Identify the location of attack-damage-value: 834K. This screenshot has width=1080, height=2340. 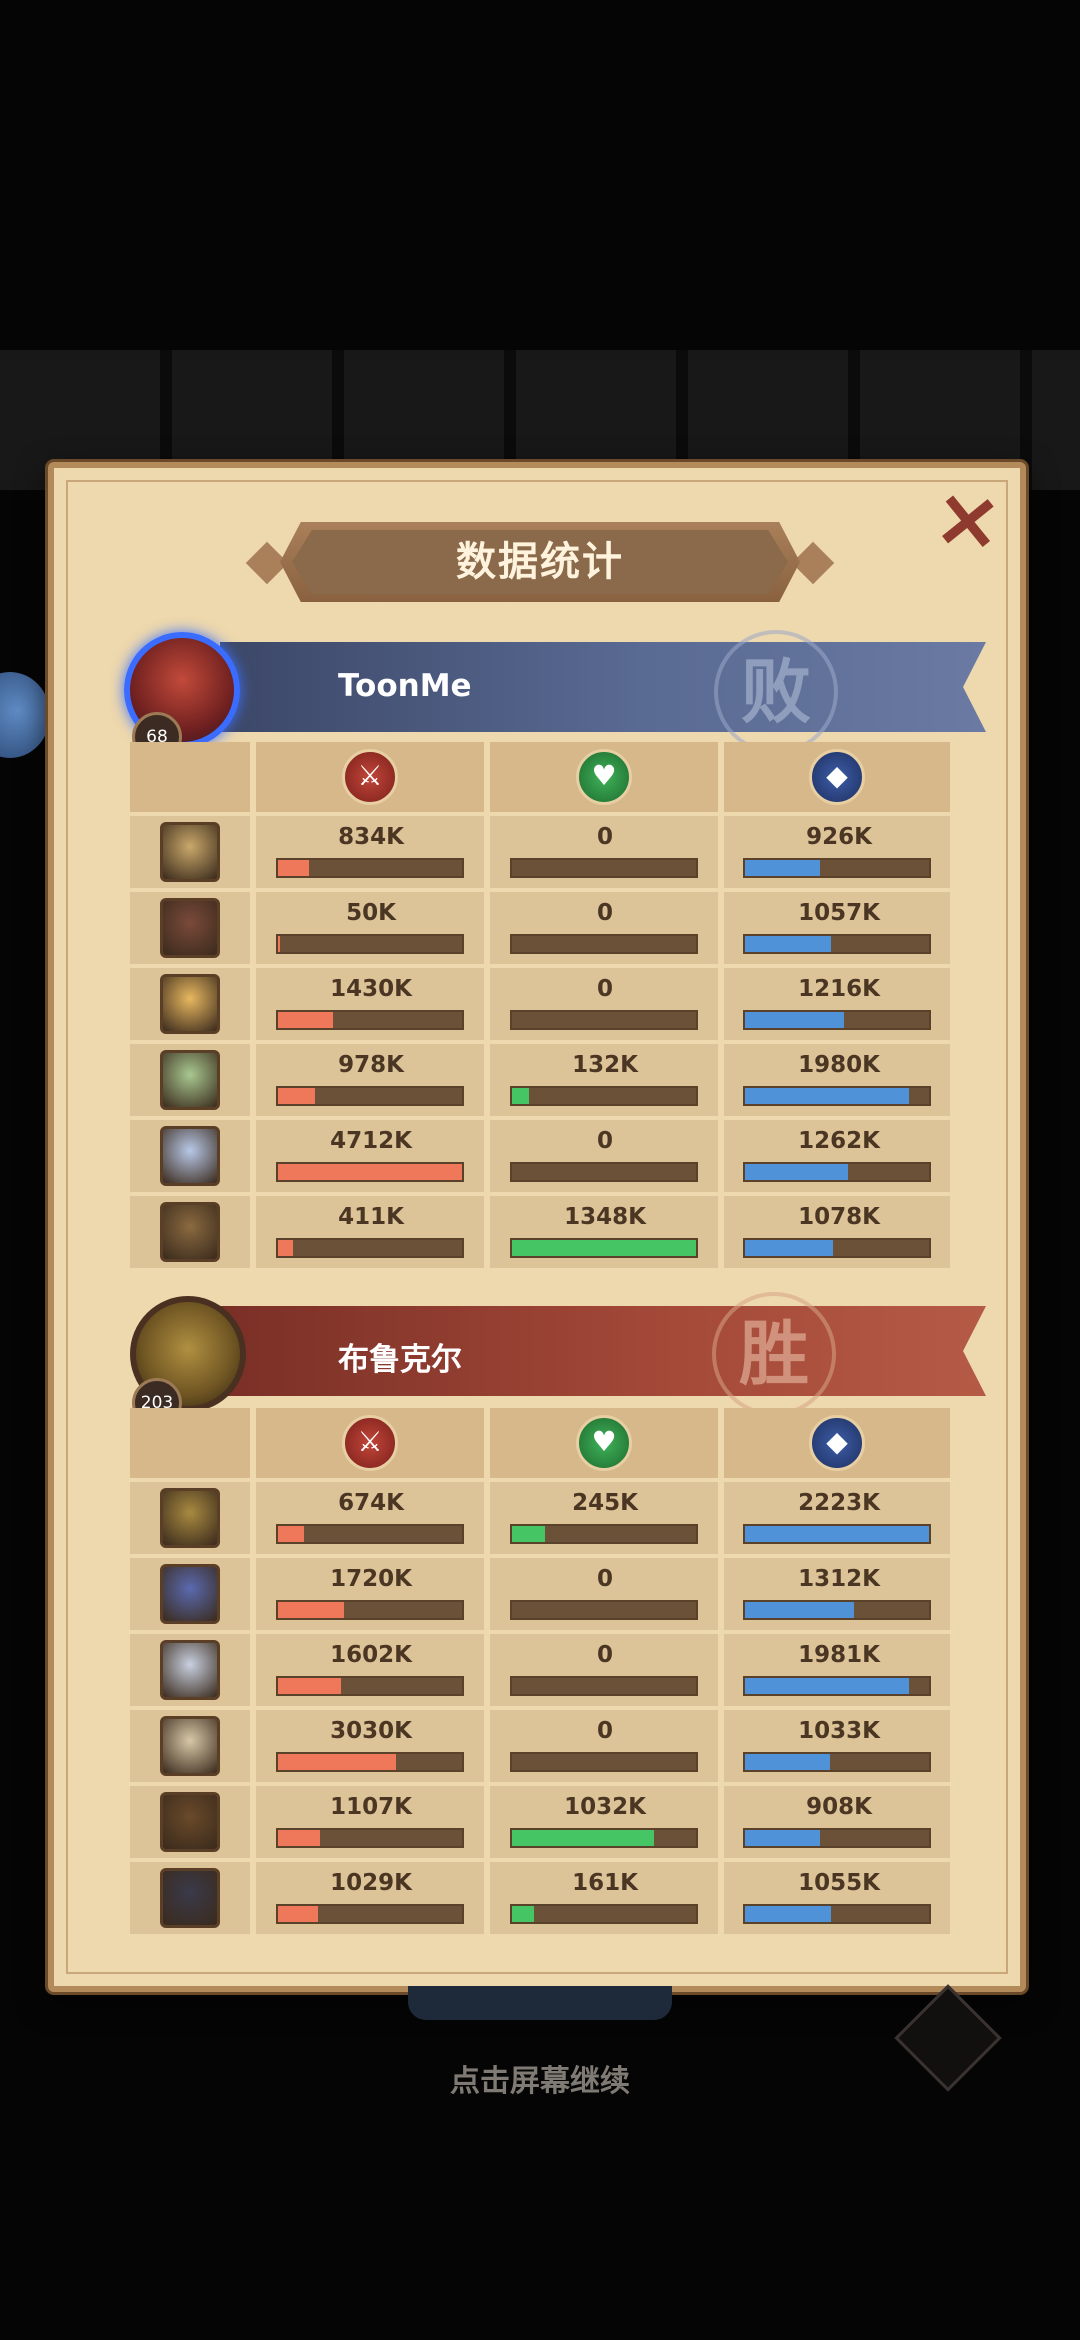
(371, 837).